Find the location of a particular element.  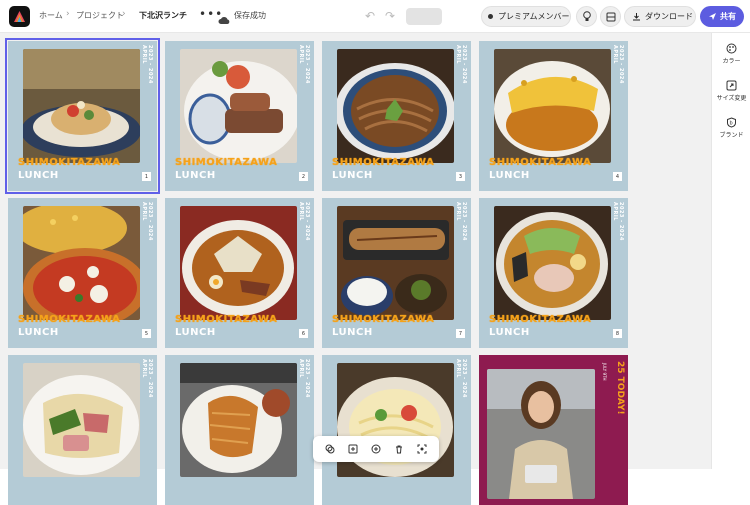

page-card-4: 2023 - 2024 APRIL SHIMOKITAZAWA LUNCH 4 is located at coordinates (553, 116).